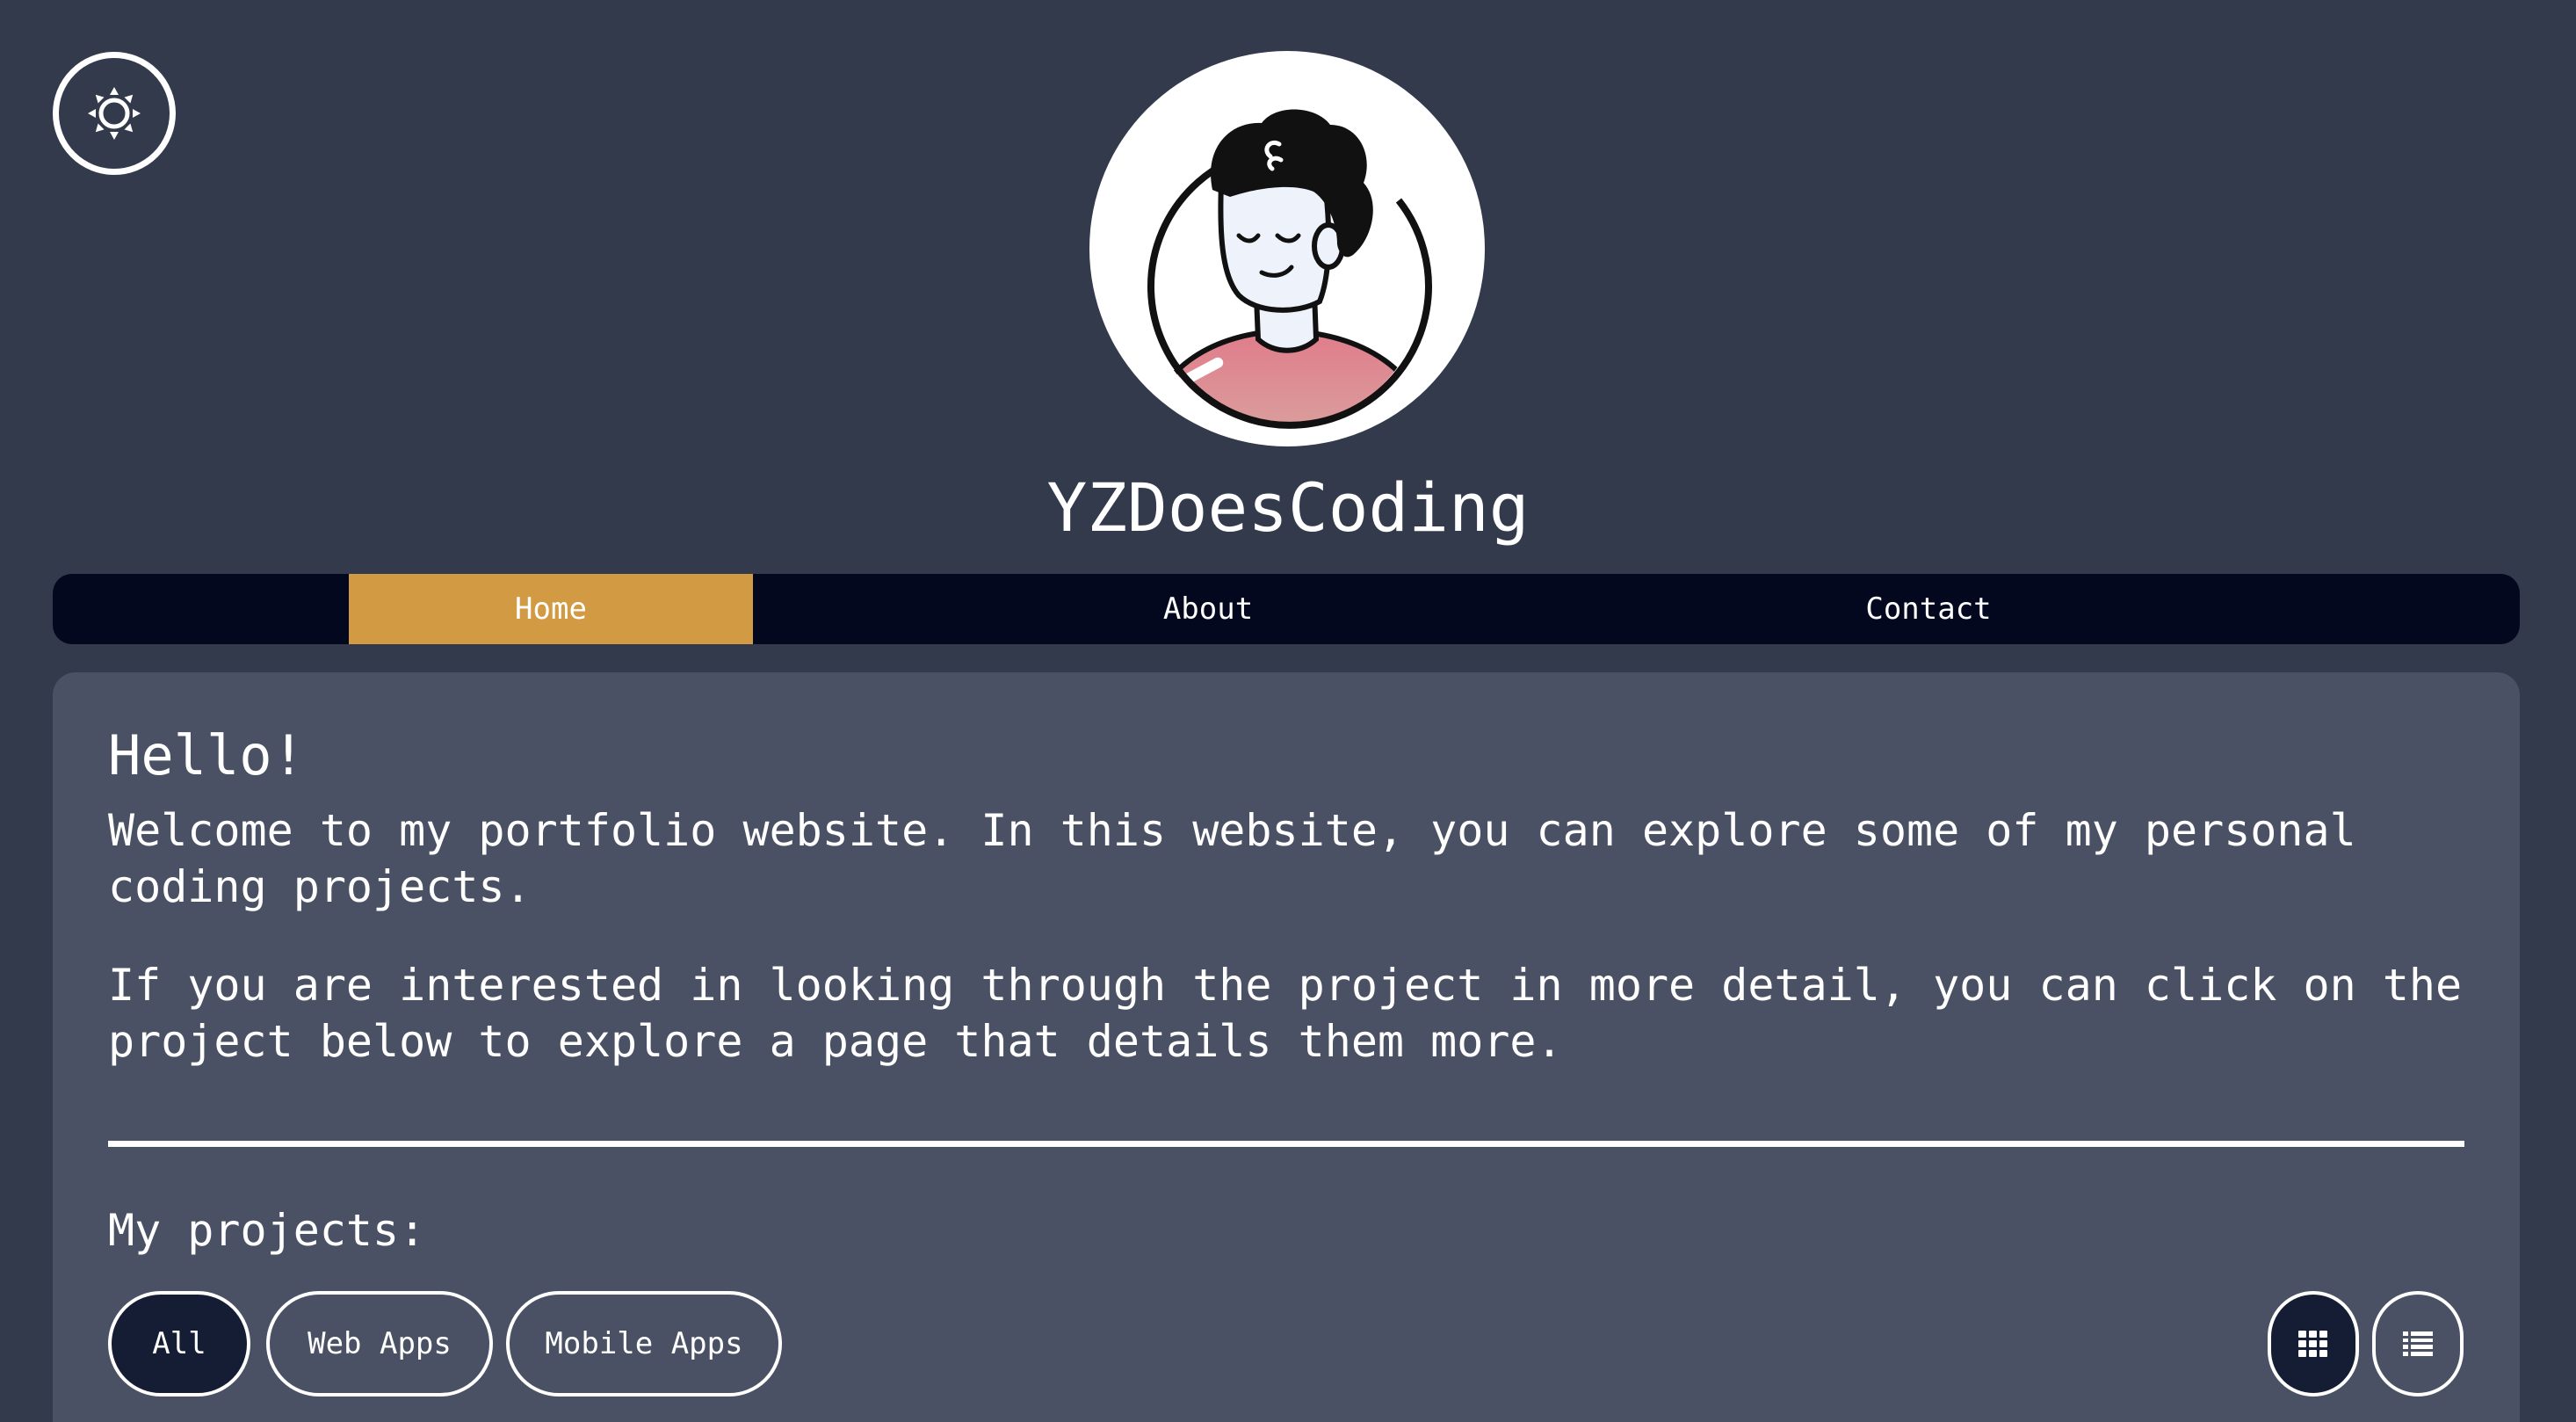 This screenshot has width=2576, height=1422. What do you see at coordinates (551, 609) in the screenshot?
I see `nav-item-home: Home` at bounding box center [551, 609].